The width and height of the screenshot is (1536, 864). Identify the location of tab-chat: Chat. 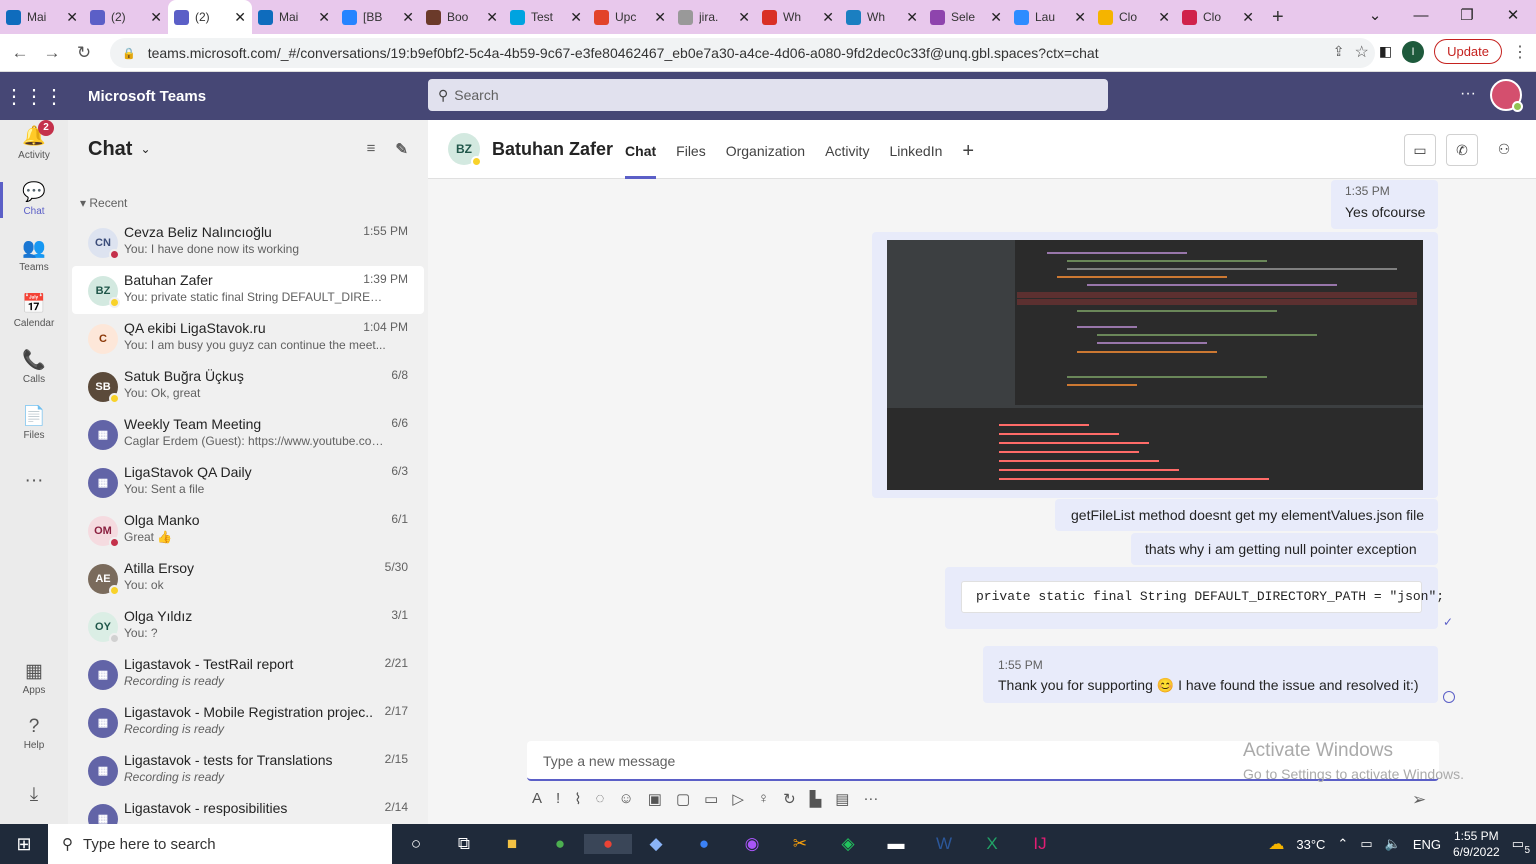
(641, 149).